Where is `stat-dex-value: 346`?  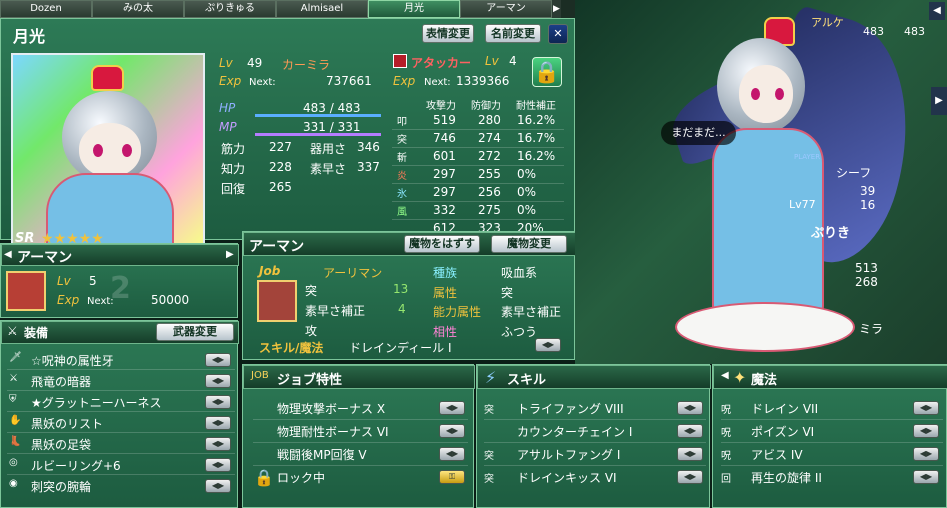
stat-dex-value: 346 is located at coordinates (368, 147).